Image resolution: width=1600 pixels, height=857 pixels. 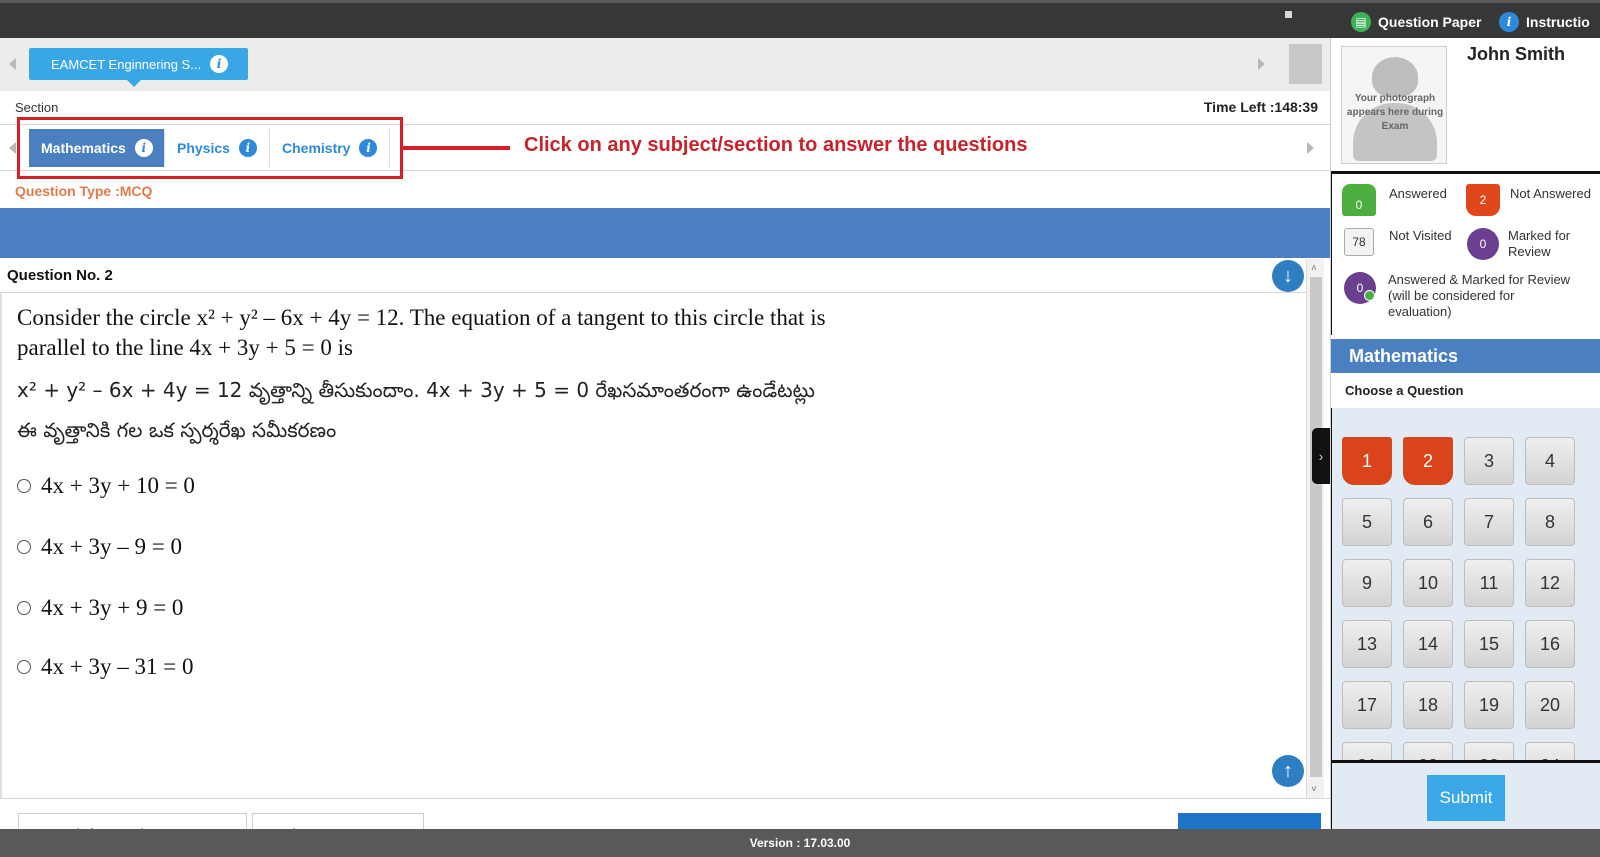 What do you see at coordinates (1489, 461) in the screenshot?
I see `question-button-3: 3` at bounding box center [1489, 461].